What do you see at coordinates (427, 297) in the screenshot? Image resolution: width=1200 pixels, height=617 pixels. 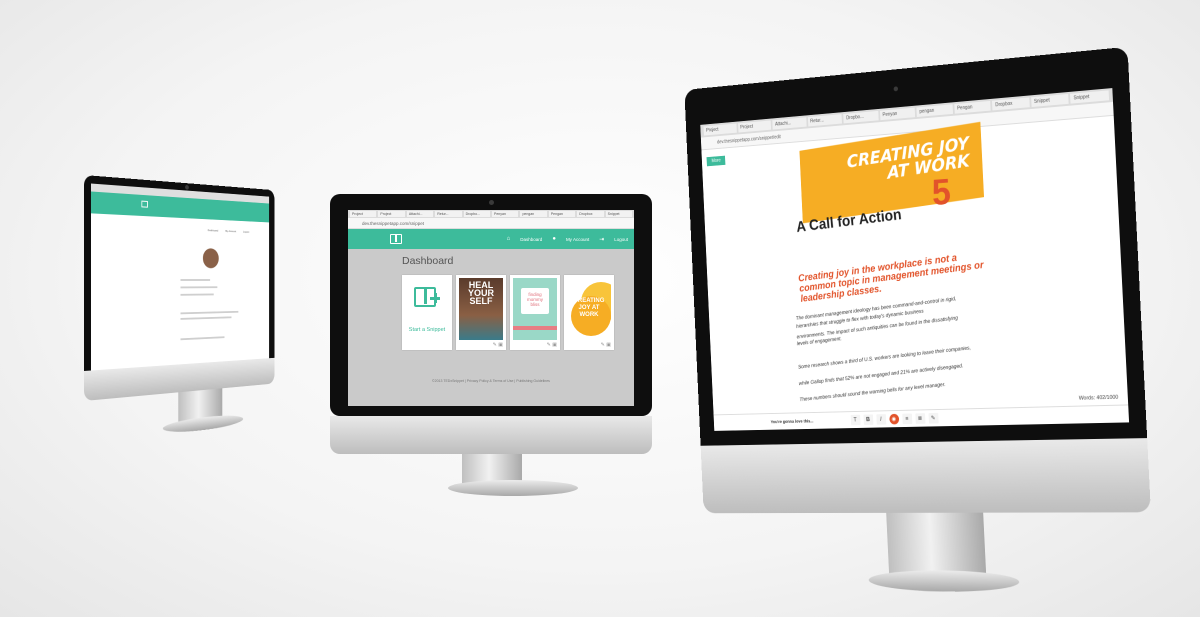 I see `add-book-icon` at bounding box center [427, 297].